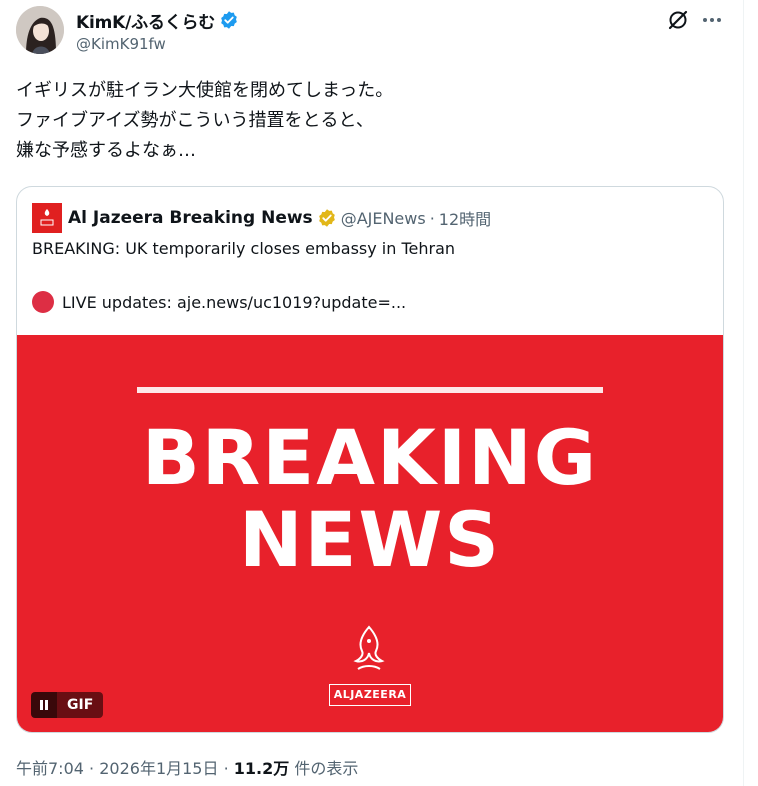 Image resolution: width=758 pixels, height=786 pixels. I want to click on gif-controls: GIF, so click(67, 705).